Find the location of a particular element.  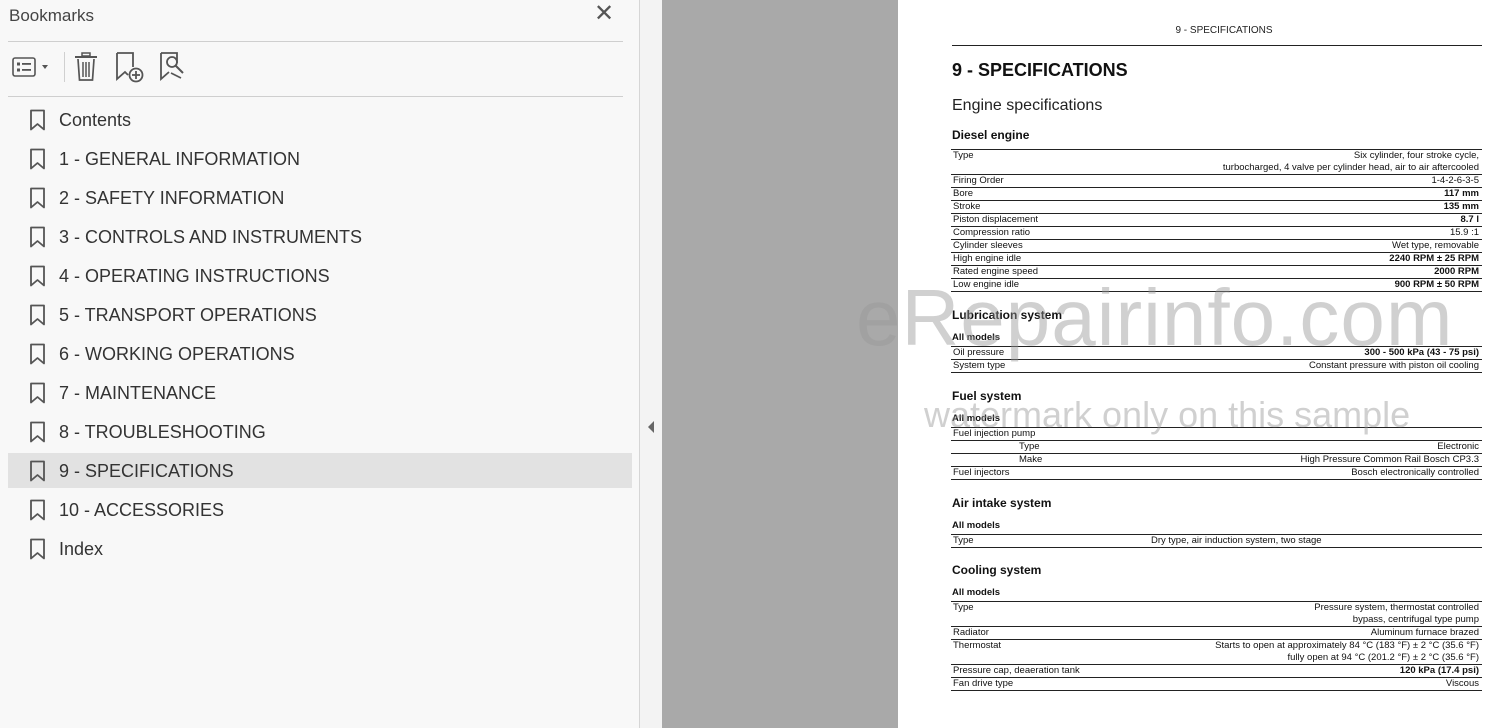

bookmark-item: 4 - OPERATING INSTRUCTIONS is located at coordinates (320, 275).